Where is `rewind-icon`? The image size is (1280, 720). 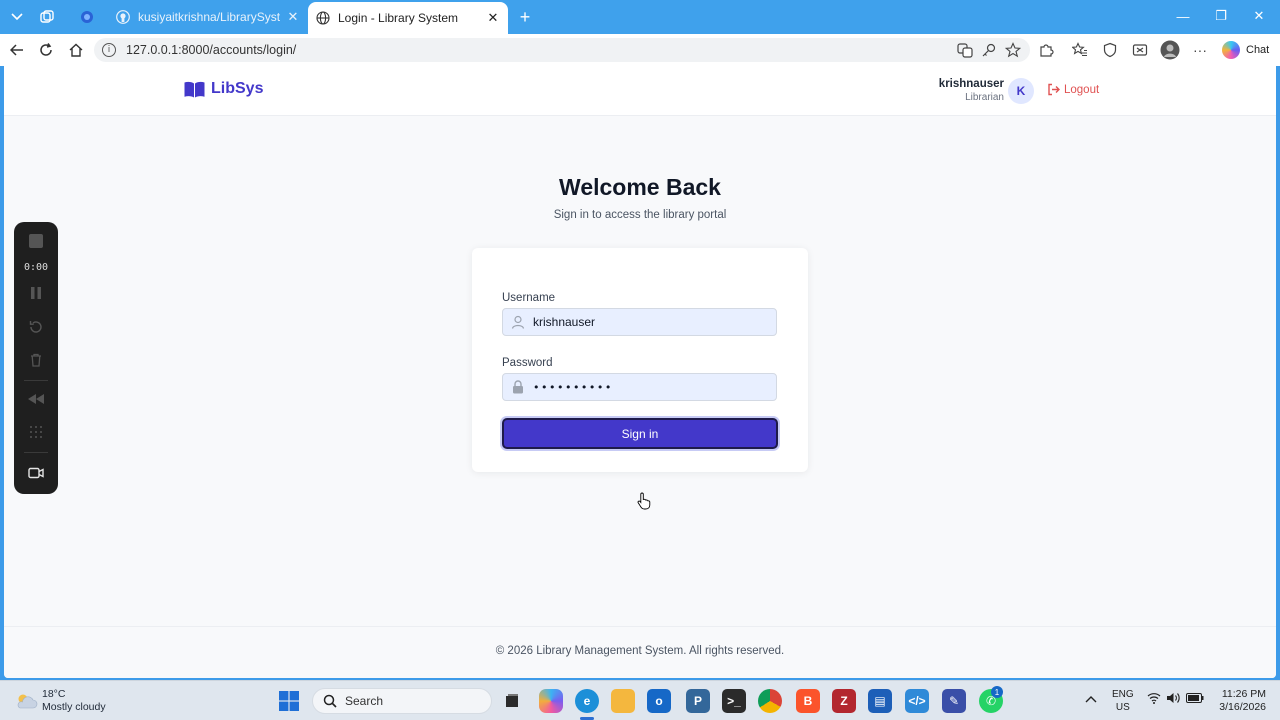
rewind-icon is located at coordinates (36, 399).